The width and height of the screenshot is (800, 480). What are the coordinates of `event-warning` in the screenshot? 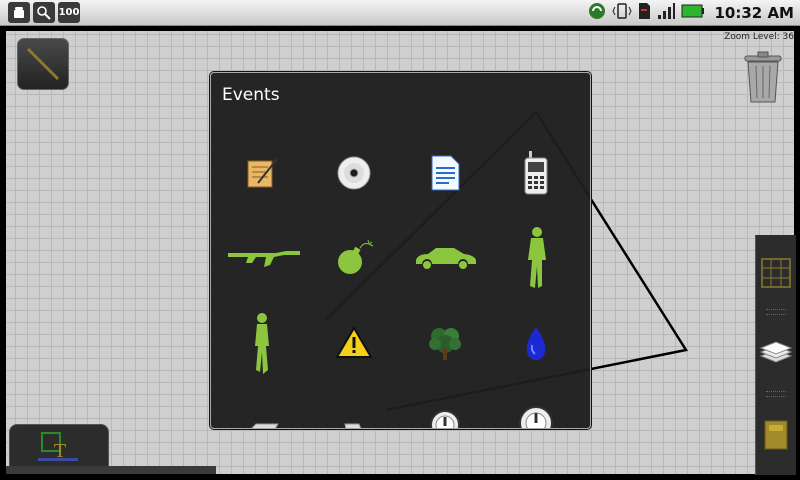 It's located at (354, 343).